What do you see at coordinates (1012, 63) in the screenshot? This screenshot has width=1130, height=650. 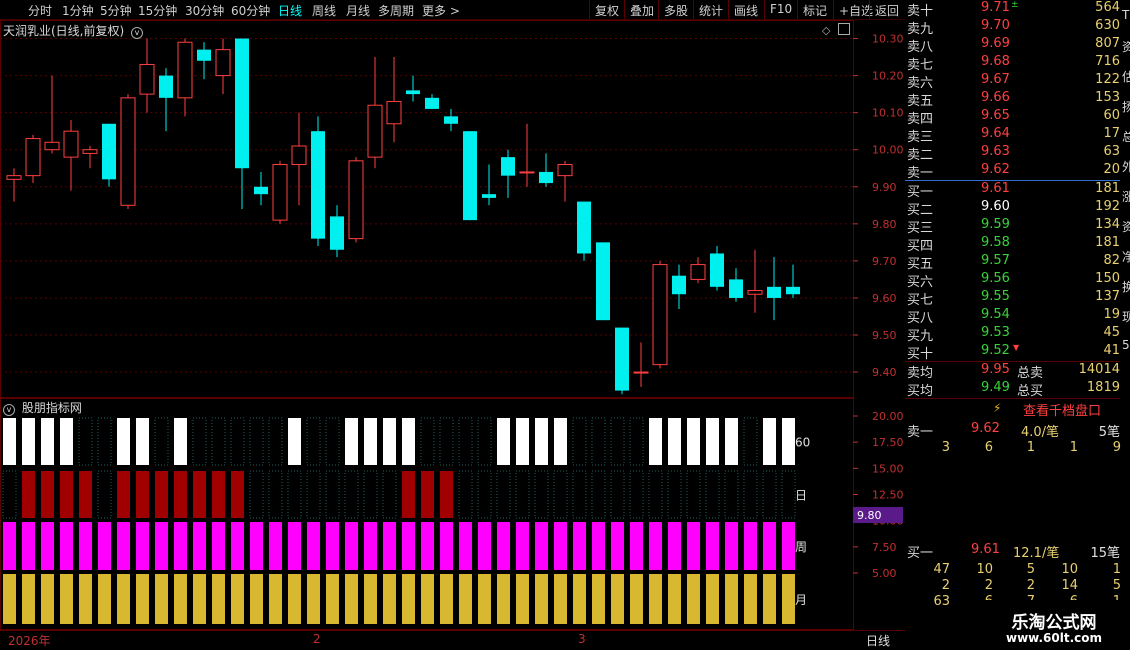 I see `ask-level-row: 卖七 9.68 716` at bounding box center [1012, 63].